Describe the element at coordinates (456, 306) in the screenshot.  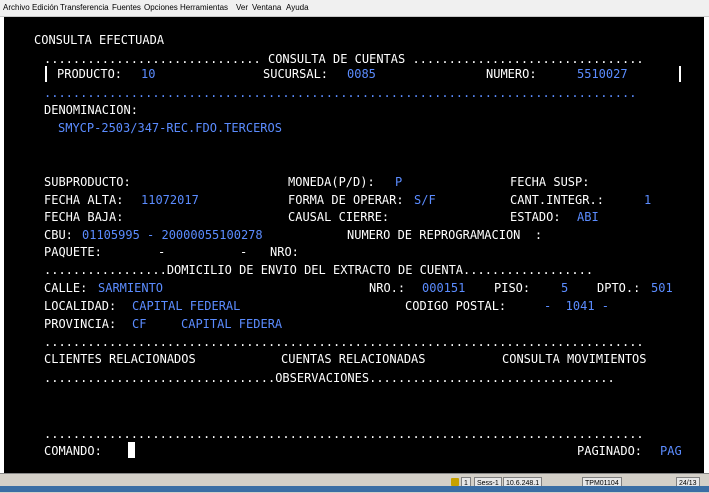
I see `codigo-postal-label: CODIGO POSTAL:` at that location.